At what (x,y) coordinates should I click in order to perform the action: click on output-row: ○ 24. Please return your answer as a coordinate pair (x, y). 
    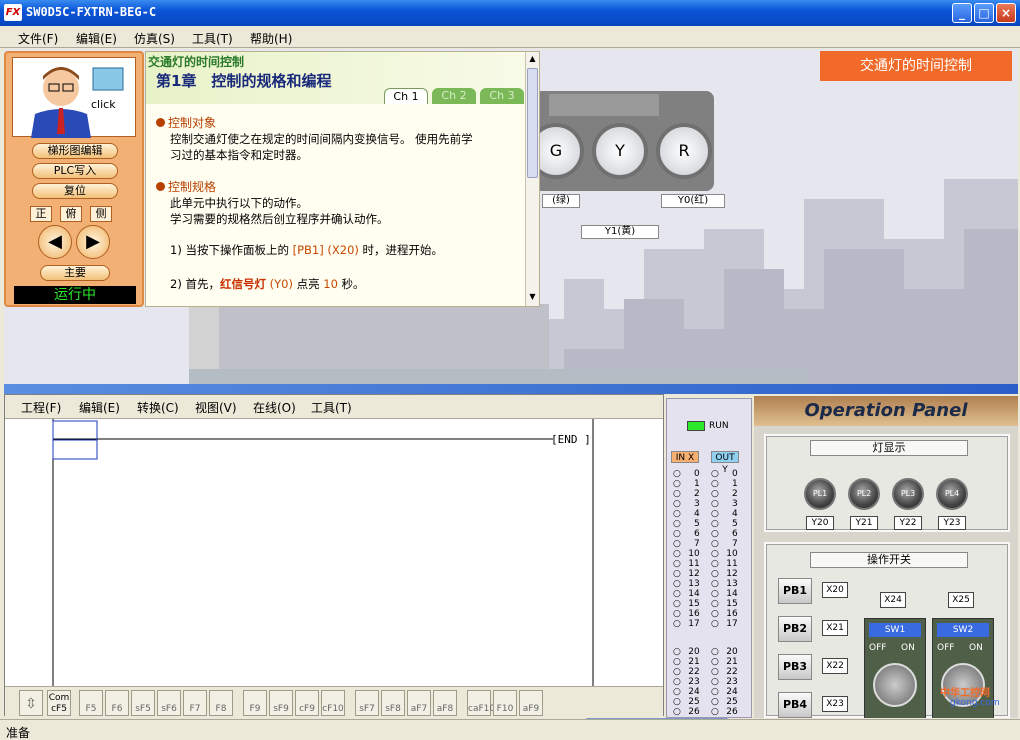
    Looking at the image, I should click on (724, 692).